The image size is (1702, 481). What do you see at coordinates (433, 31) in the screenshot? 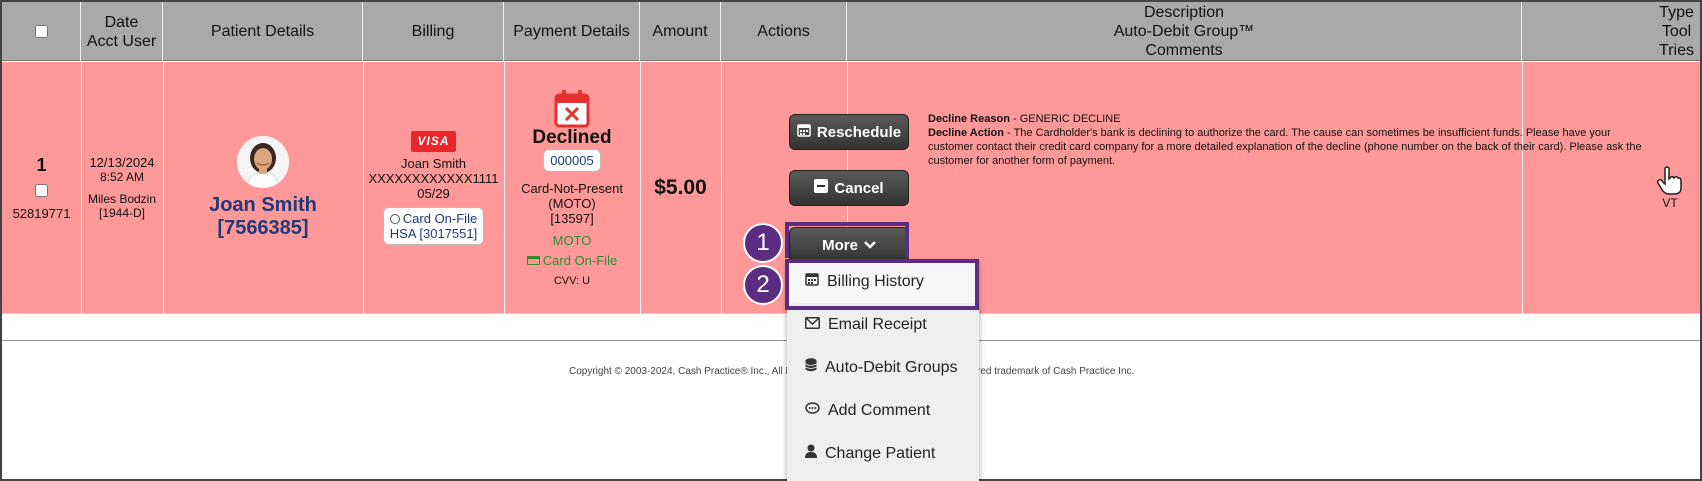
I see `header-billing: Billing` at bounding box center [433, 31].